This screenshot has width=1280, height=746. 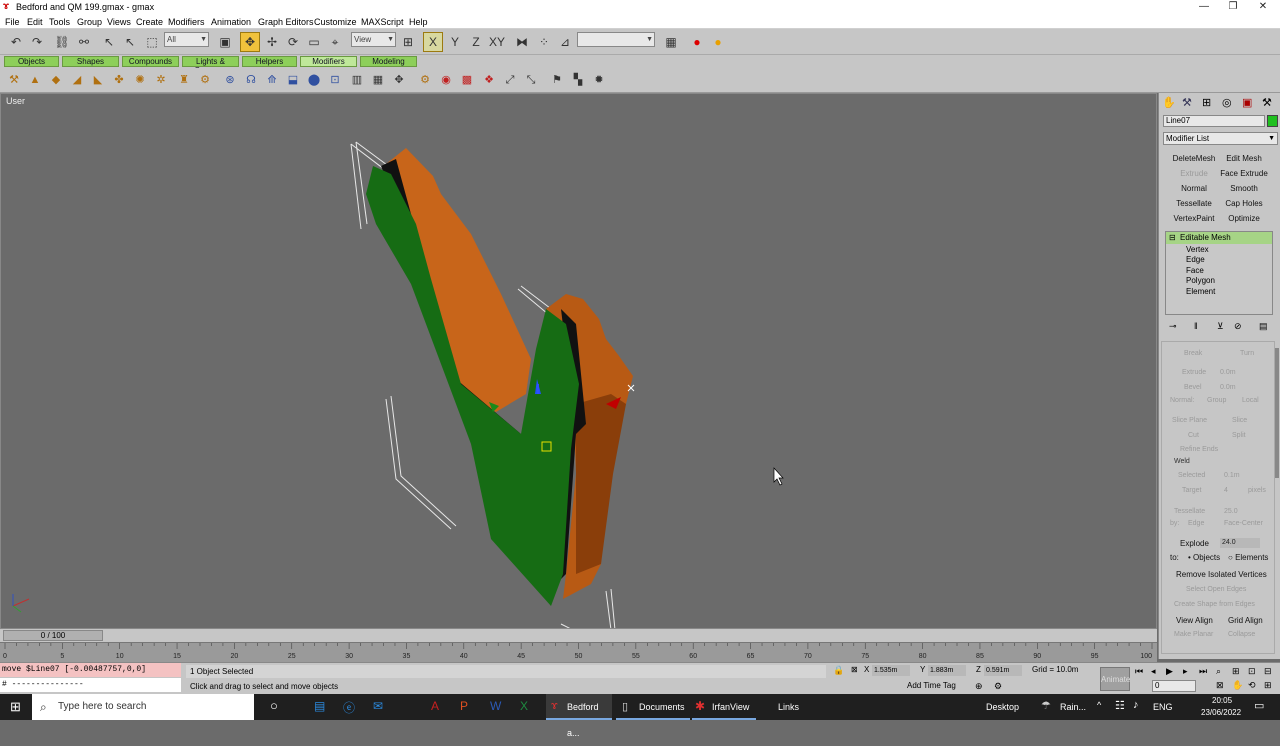 I want to click on tab-lights-cameras: Lights & Cameras, so click(x=210, y=65).